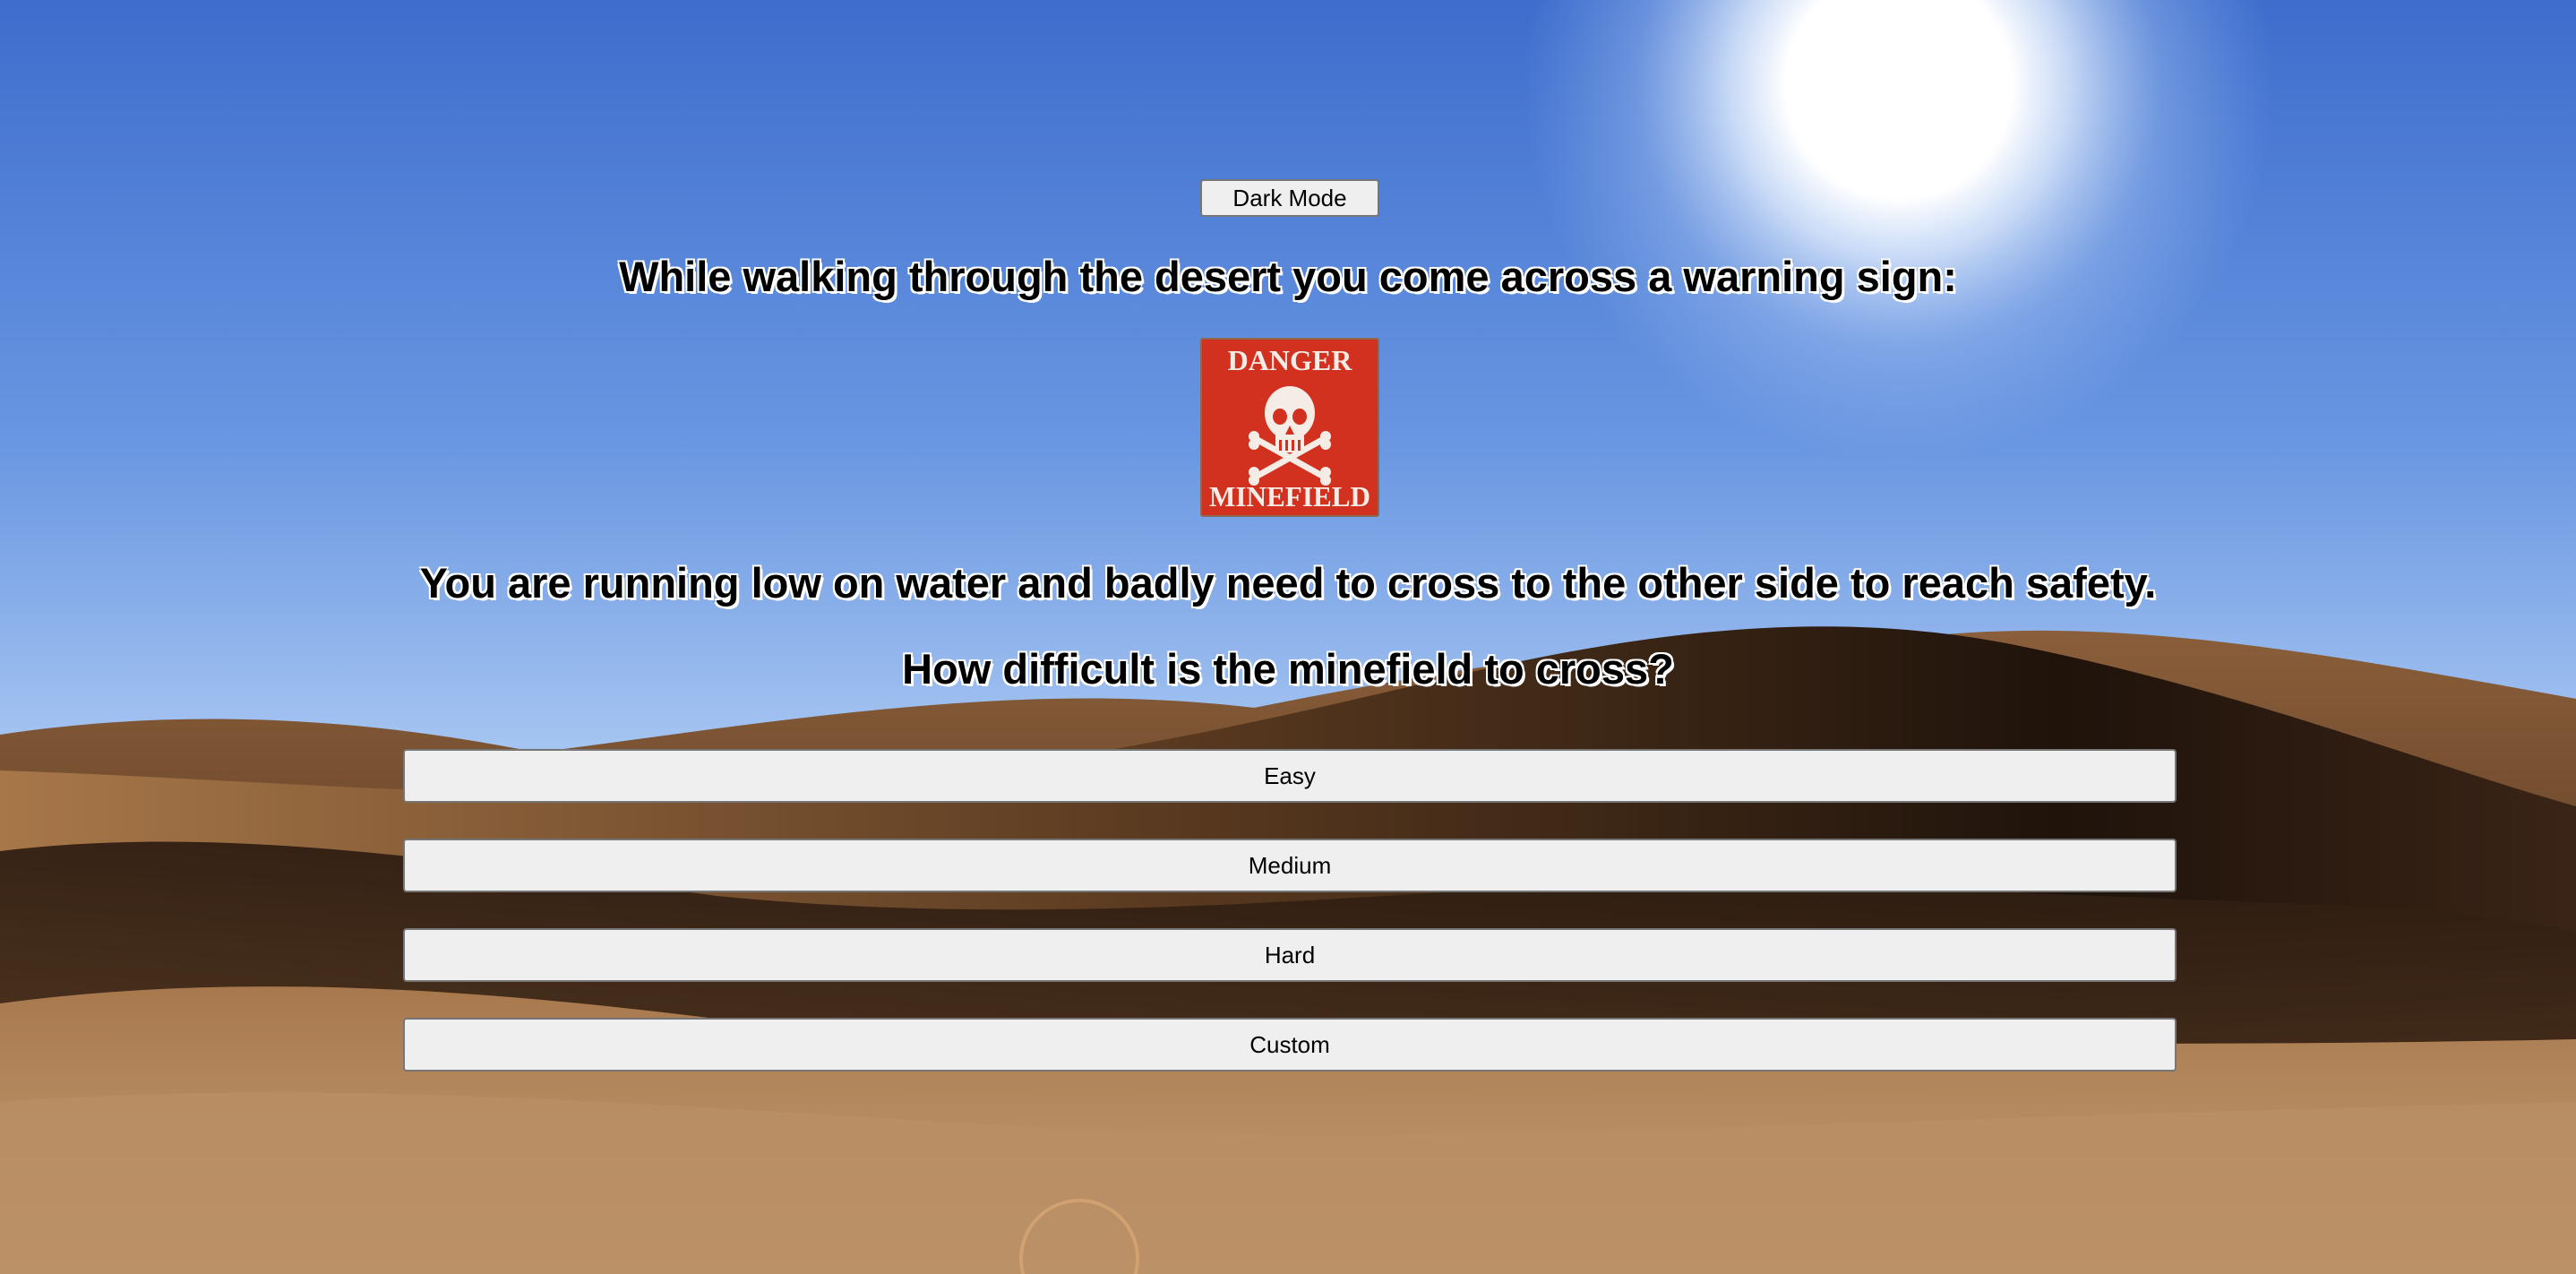  I want to click on dark-mode-toggle-button: Dark Mode, so click(1289, 198).